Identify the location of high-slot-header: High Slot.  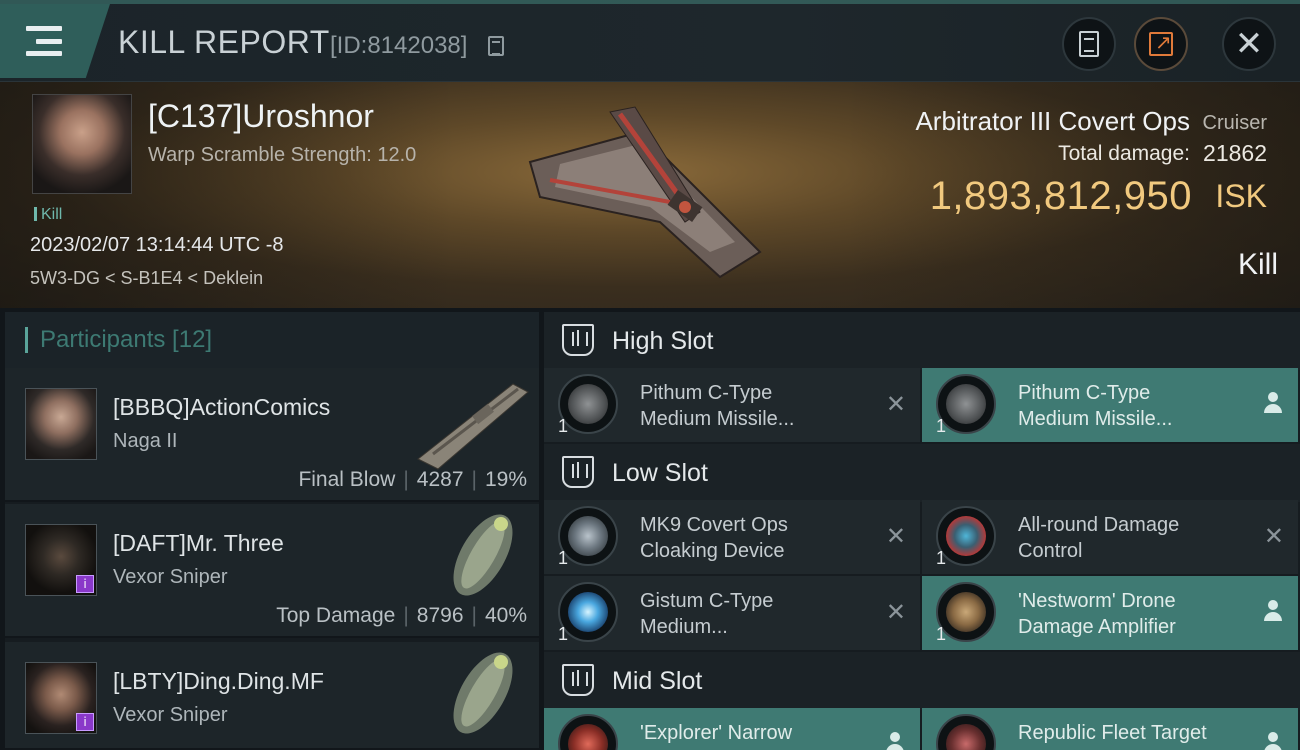
(922, 341).